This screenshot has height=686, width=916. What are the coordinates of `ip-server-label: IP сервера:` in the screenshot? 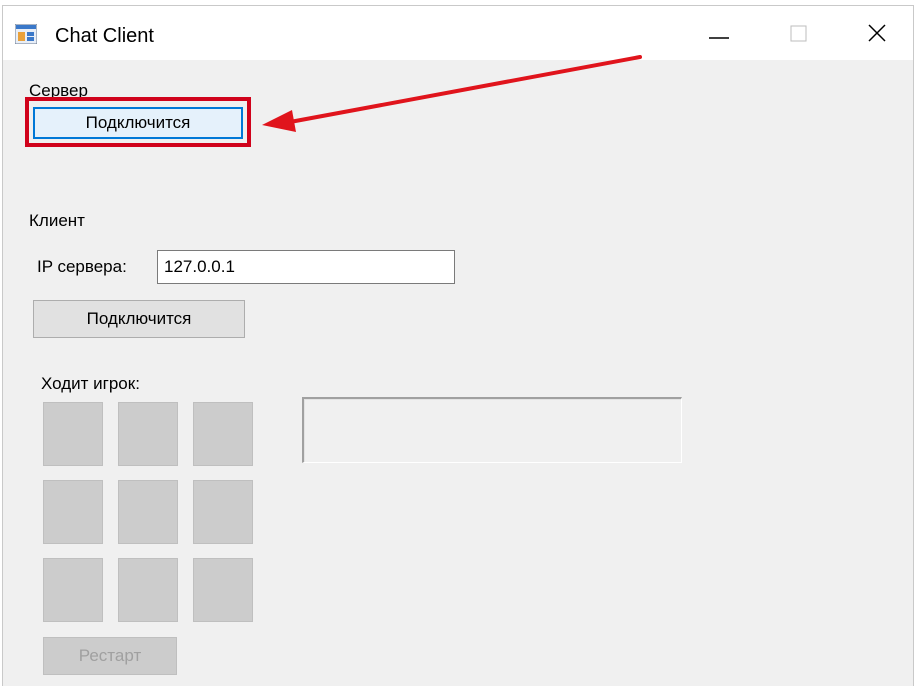 It's located at (82, 266).